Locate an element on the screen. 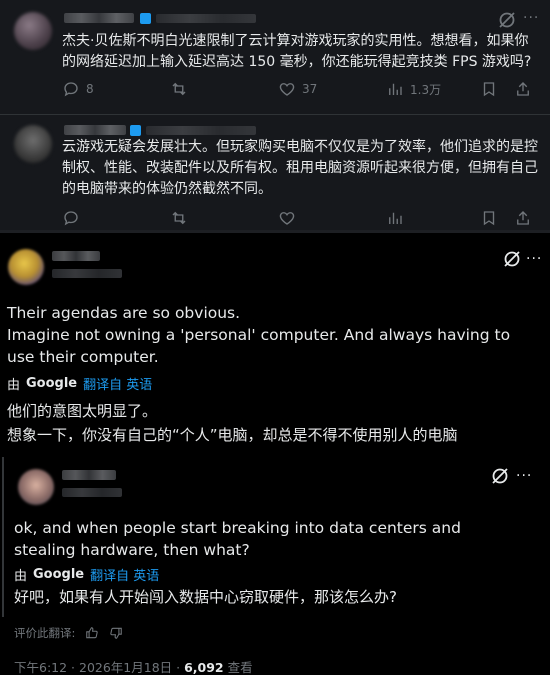 This screenshot has width=550, height=675. timestamp: 下午6:12 · 2026年1月18日 · is located at coordinates (97, 667).